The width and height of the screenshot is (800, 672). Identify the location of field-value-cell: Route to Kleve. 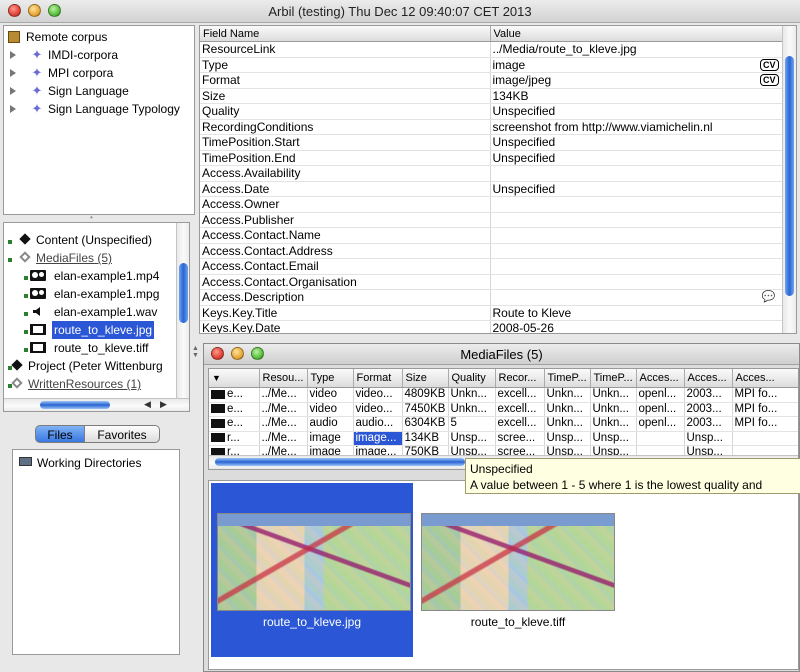
(636, 313).